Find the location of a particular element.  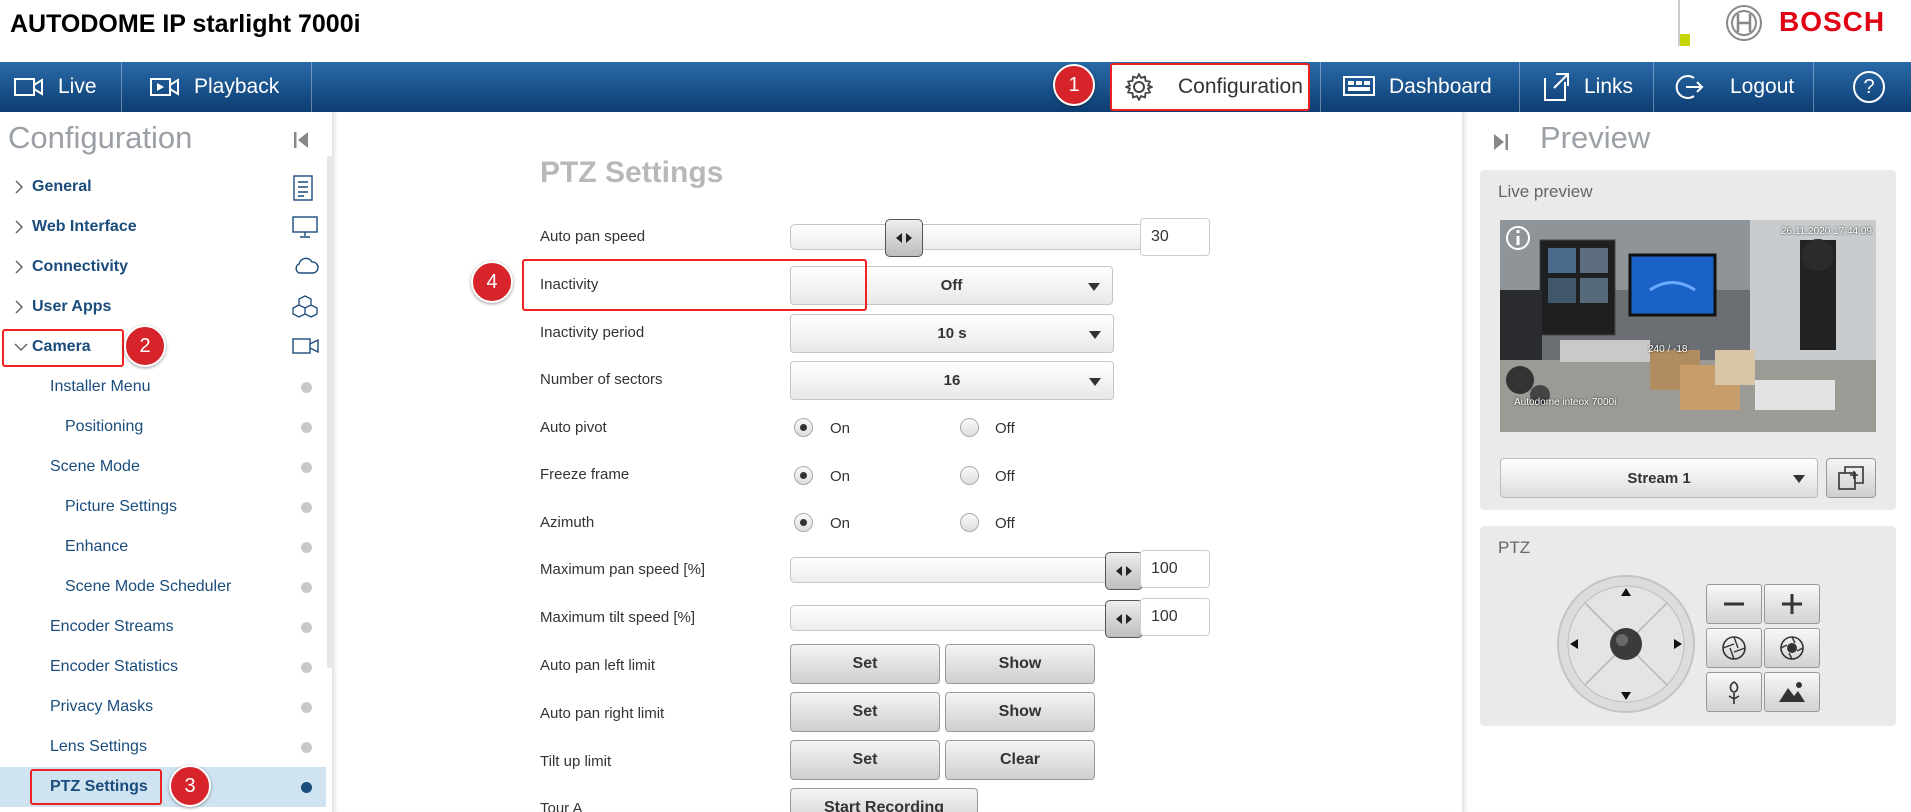

sidebar-item-user-apps: User Apps is located at coordinates (163, 307).